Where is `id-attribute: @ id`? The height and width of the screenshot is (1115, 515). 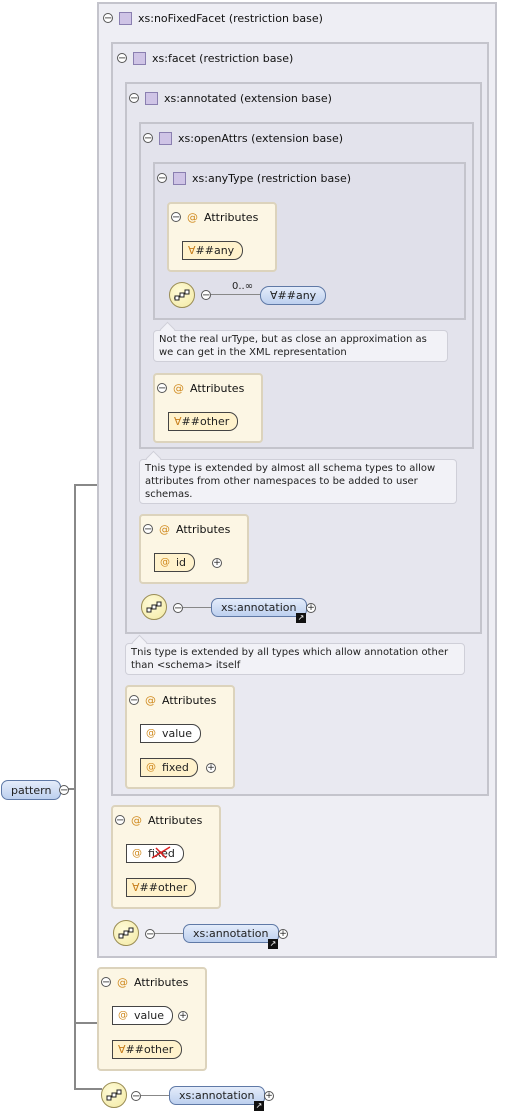
id-attribute: @ id is located at coordinates (175, 562).